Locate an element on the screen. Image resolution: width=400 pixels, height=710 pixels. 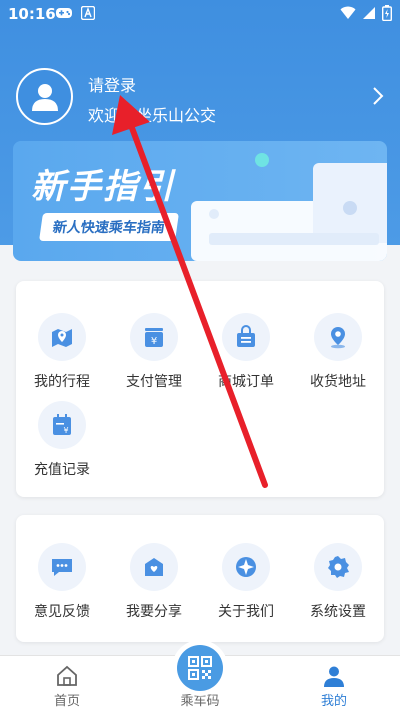
menu-item-feedback: 意见反馈 is located at coordinates (62, 583).